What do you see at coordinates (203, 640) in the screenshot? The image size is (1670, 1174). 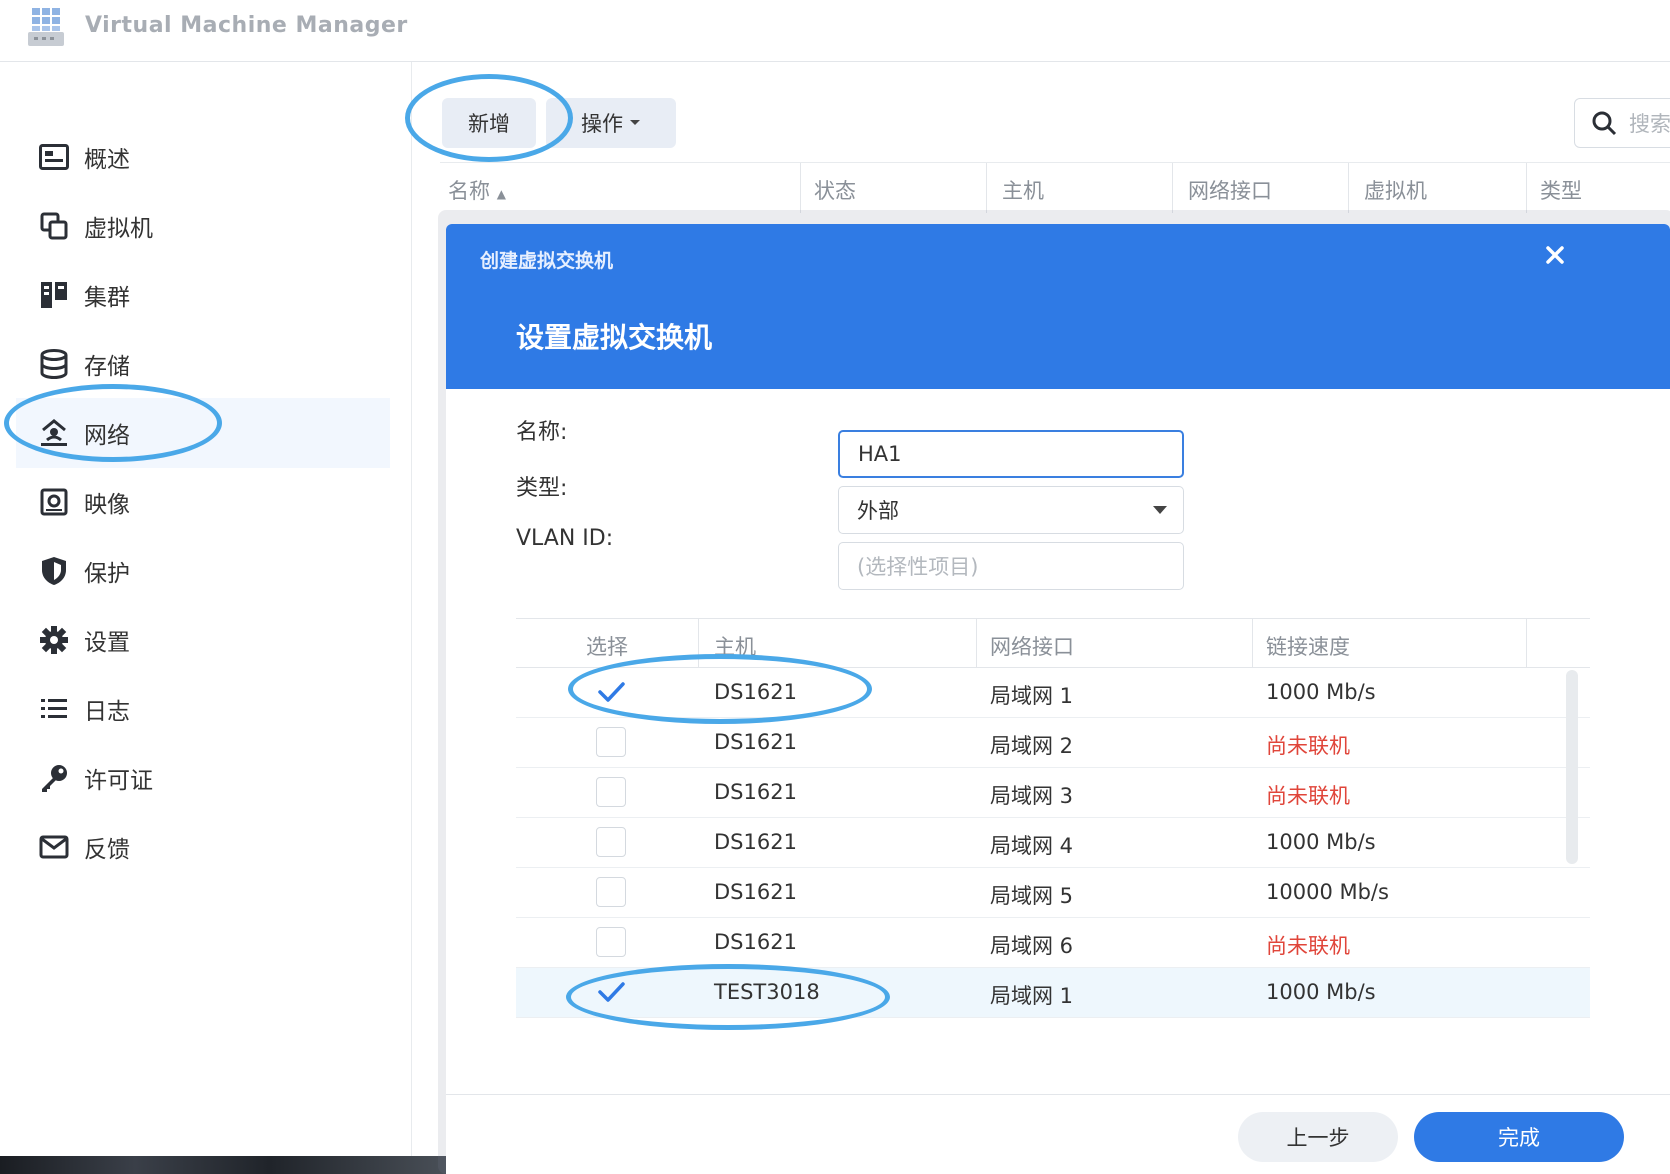 I see `sidebar-item-settings: 设置` at bounding box center [203, 640].